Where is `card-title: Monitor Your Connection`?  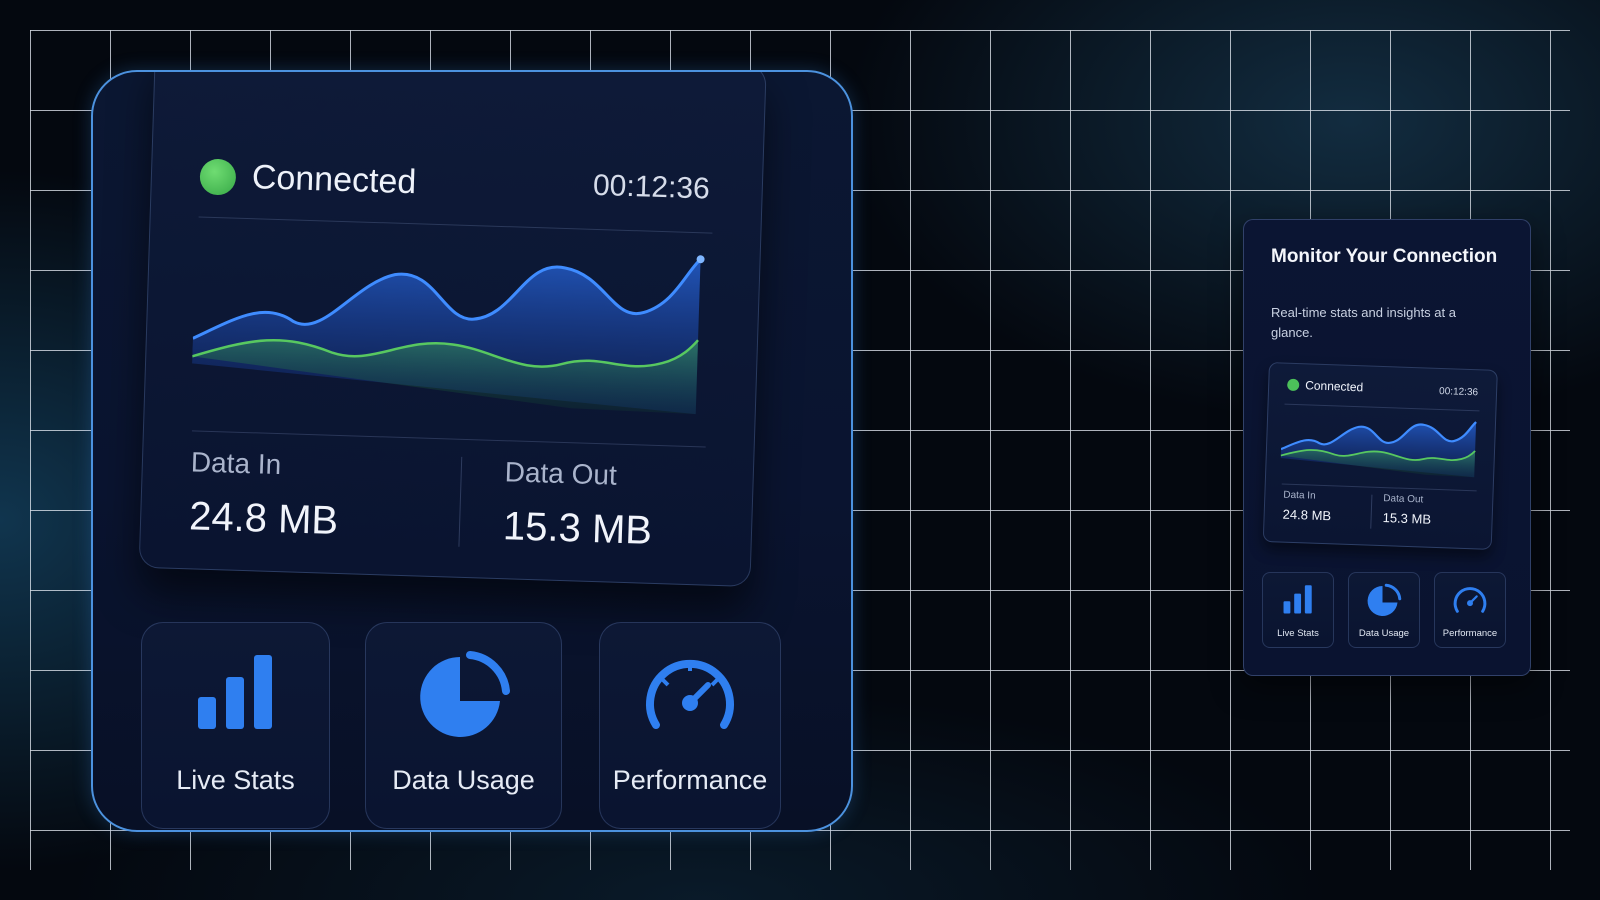 card-title: Monitor Your Connection is located at coordinates (1384, 256).